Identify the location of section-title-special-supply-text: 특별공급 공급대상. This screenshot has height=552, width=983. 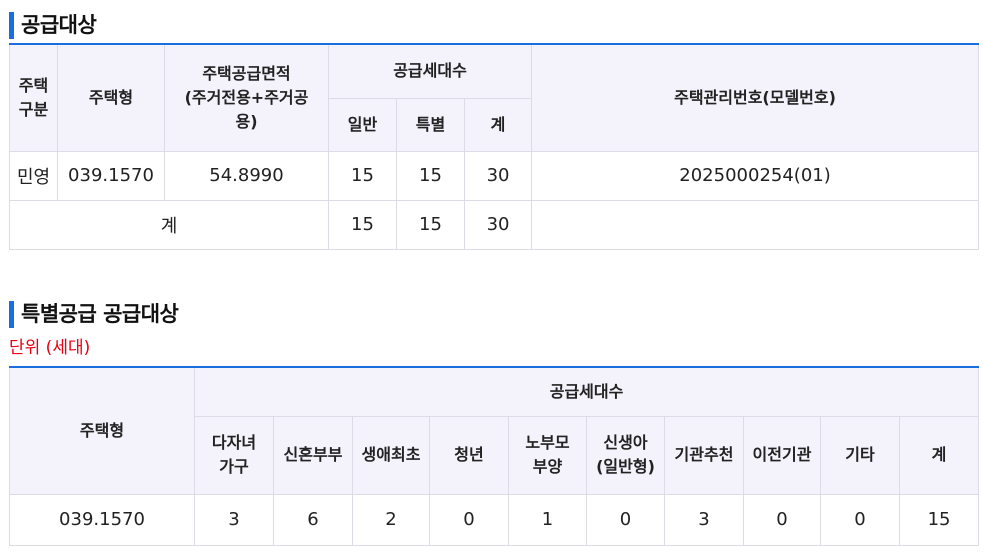
(100, 314).